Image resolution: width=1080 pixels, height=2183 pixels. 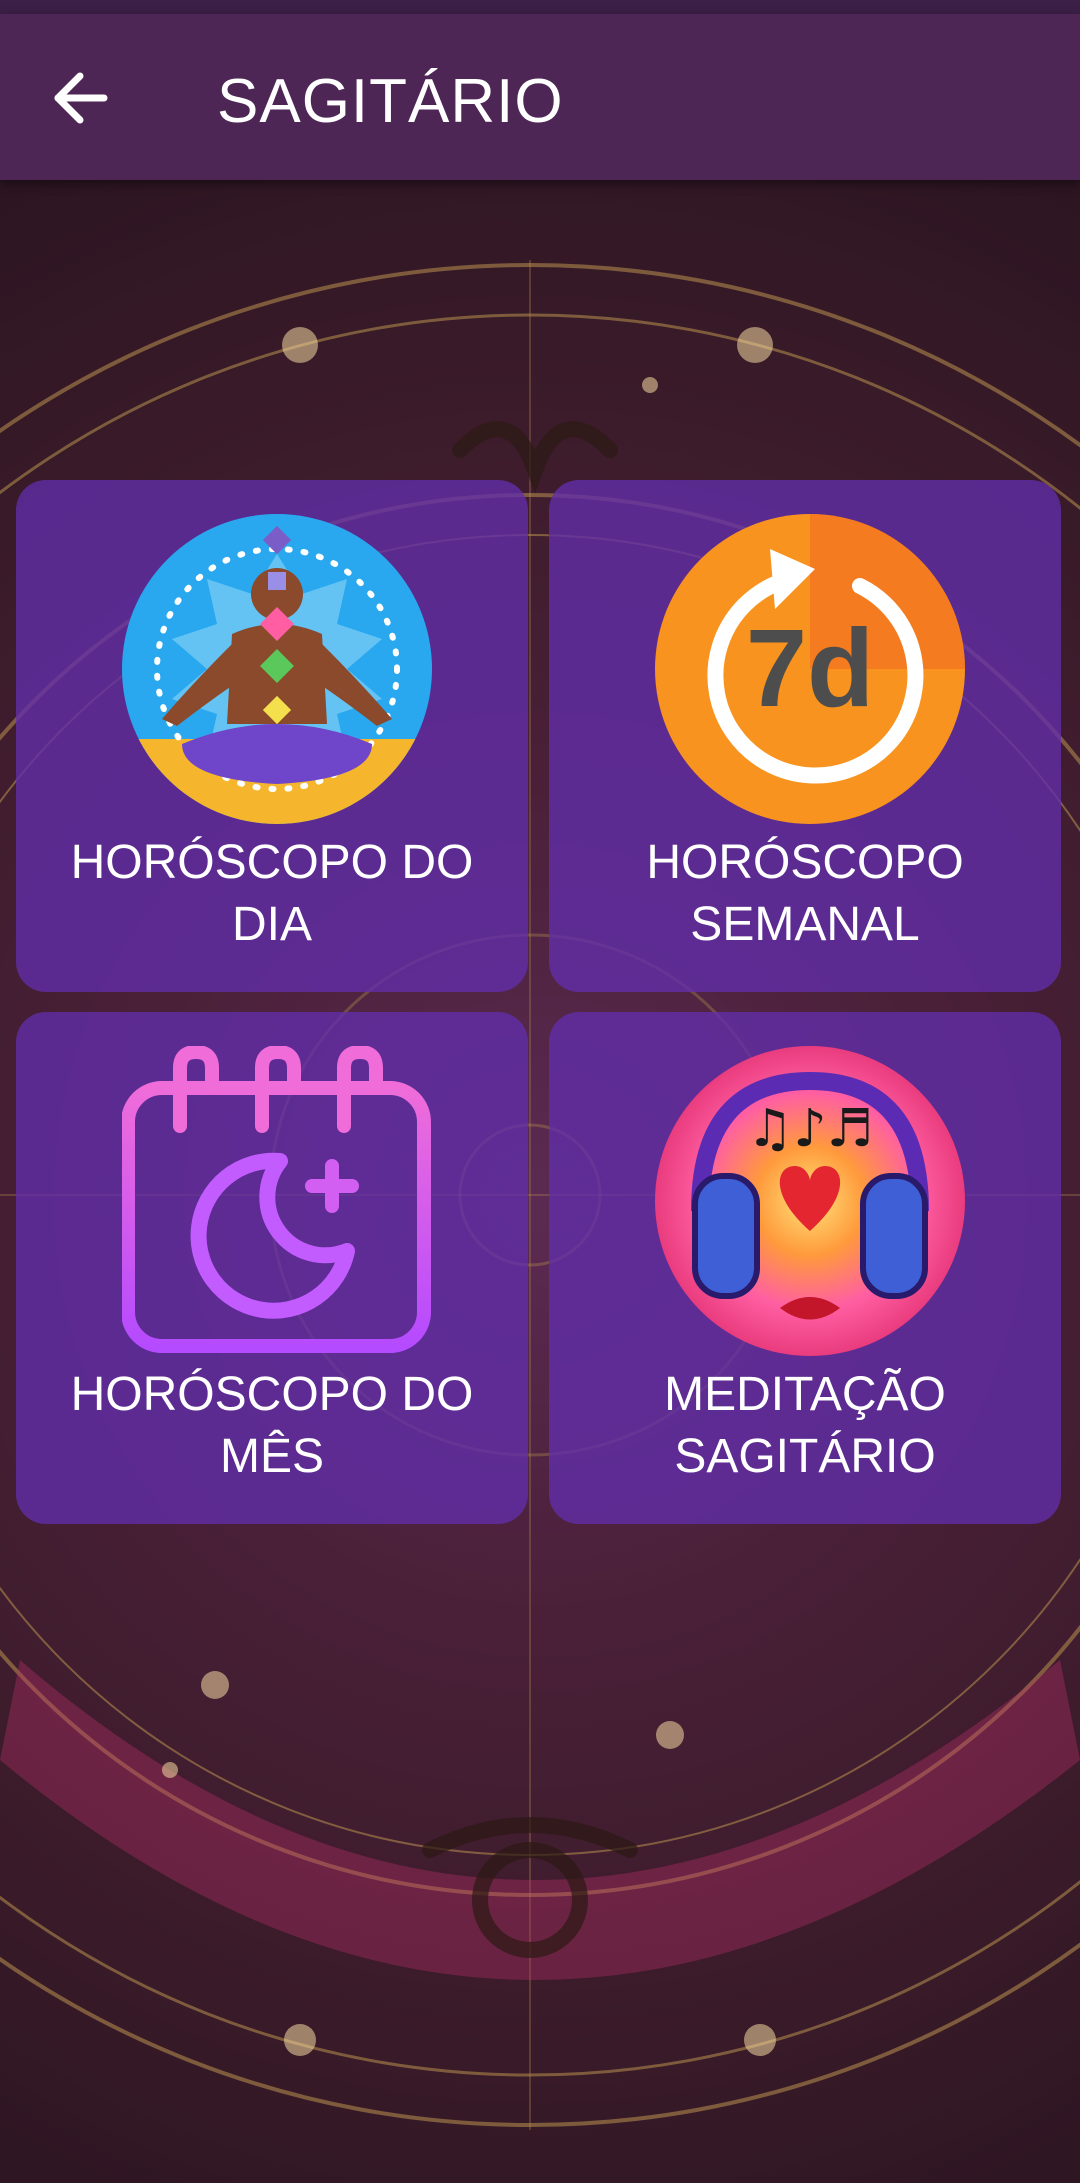 What do you see at coordinates (540, 7) in the screenshot?
I see `status-bar` at bounding box center [540, 7].